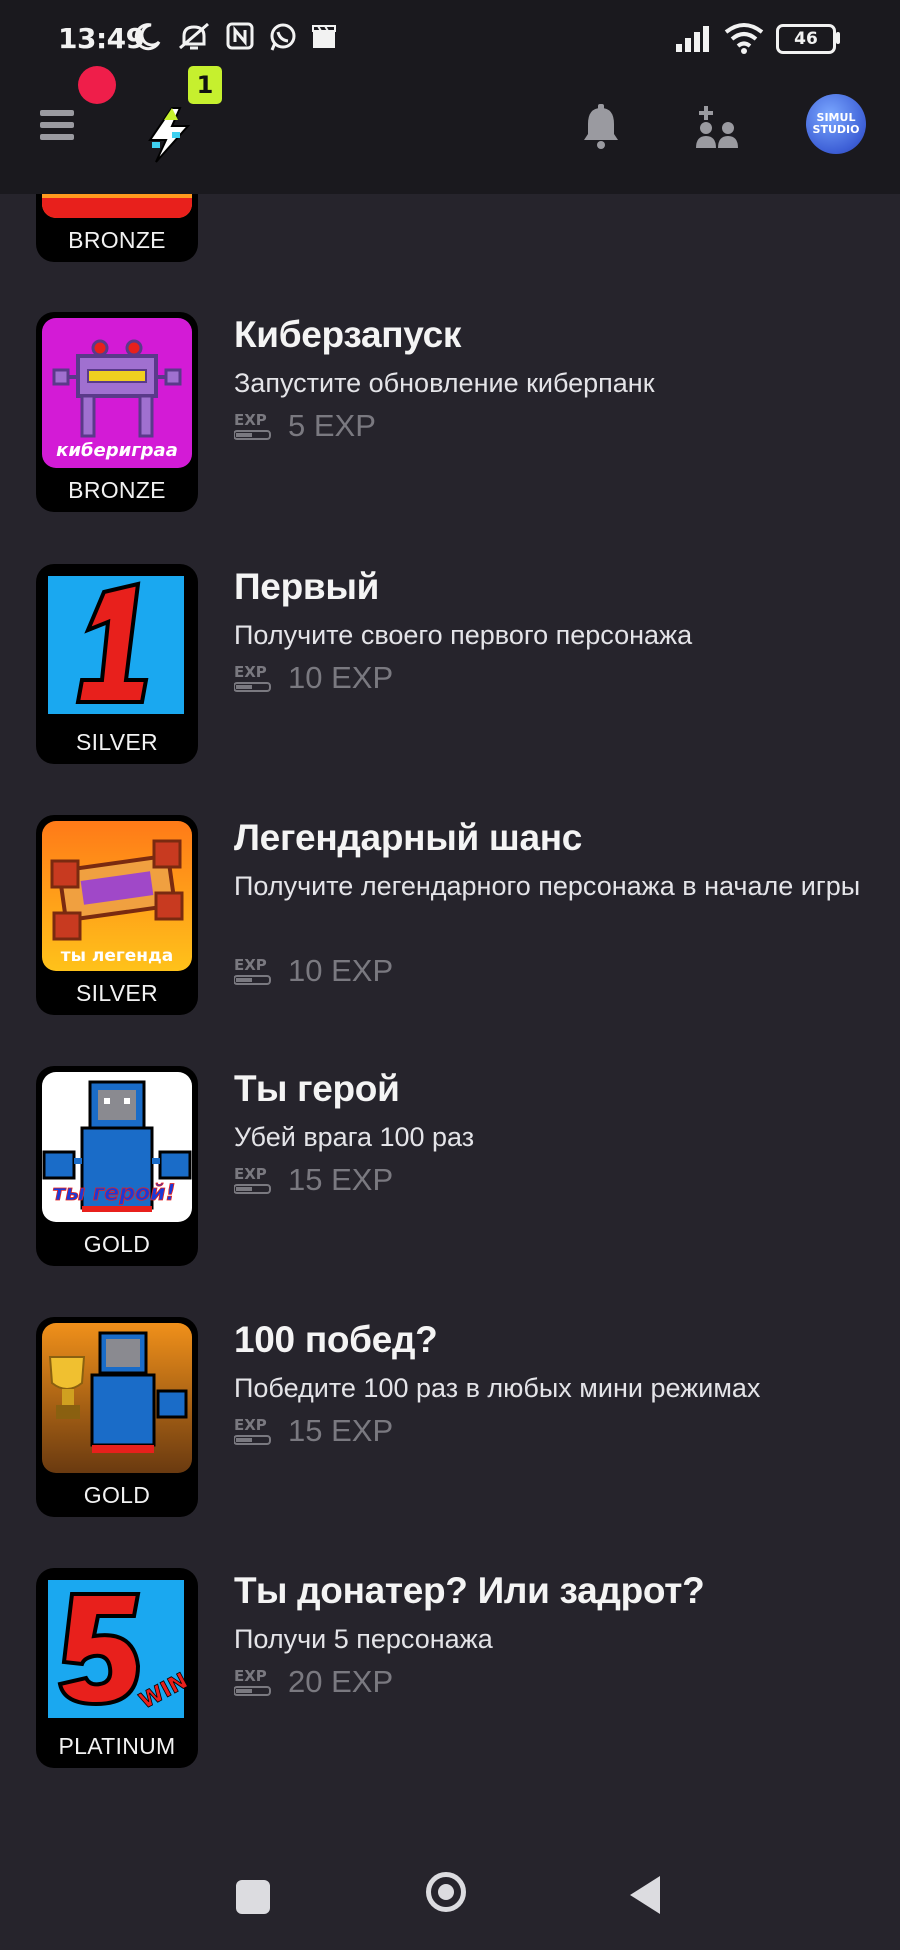 The image size is (900, 1950). I want to click on record-indicator, so click(97, 85).